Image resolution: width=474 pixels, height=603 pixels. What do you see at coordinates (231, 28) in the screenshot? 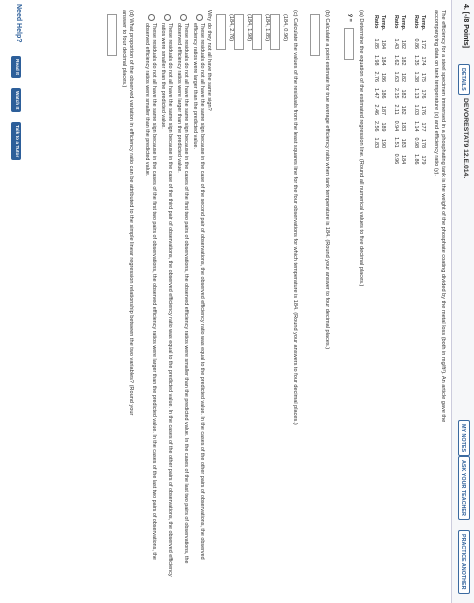
I see `pair-label: (184, 2.76)` at bounding box center [231, 28].